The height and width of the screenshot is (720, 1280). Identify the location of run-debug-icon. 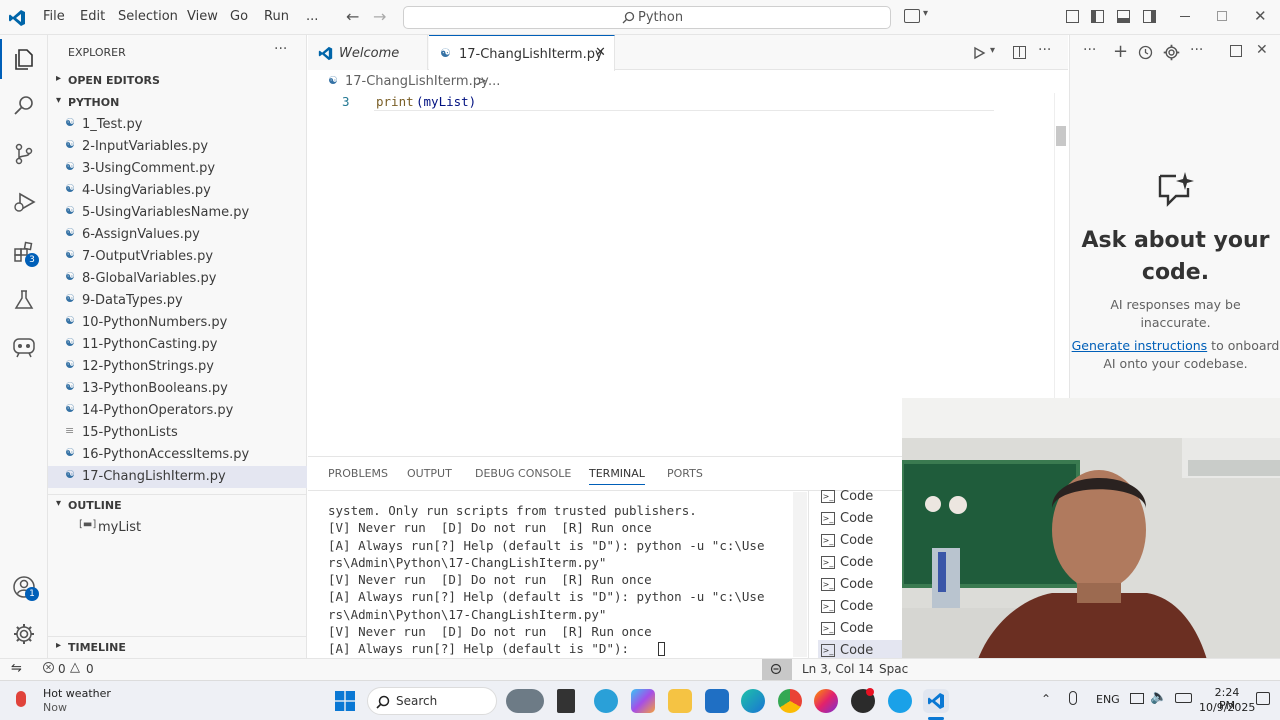
(25, 202).